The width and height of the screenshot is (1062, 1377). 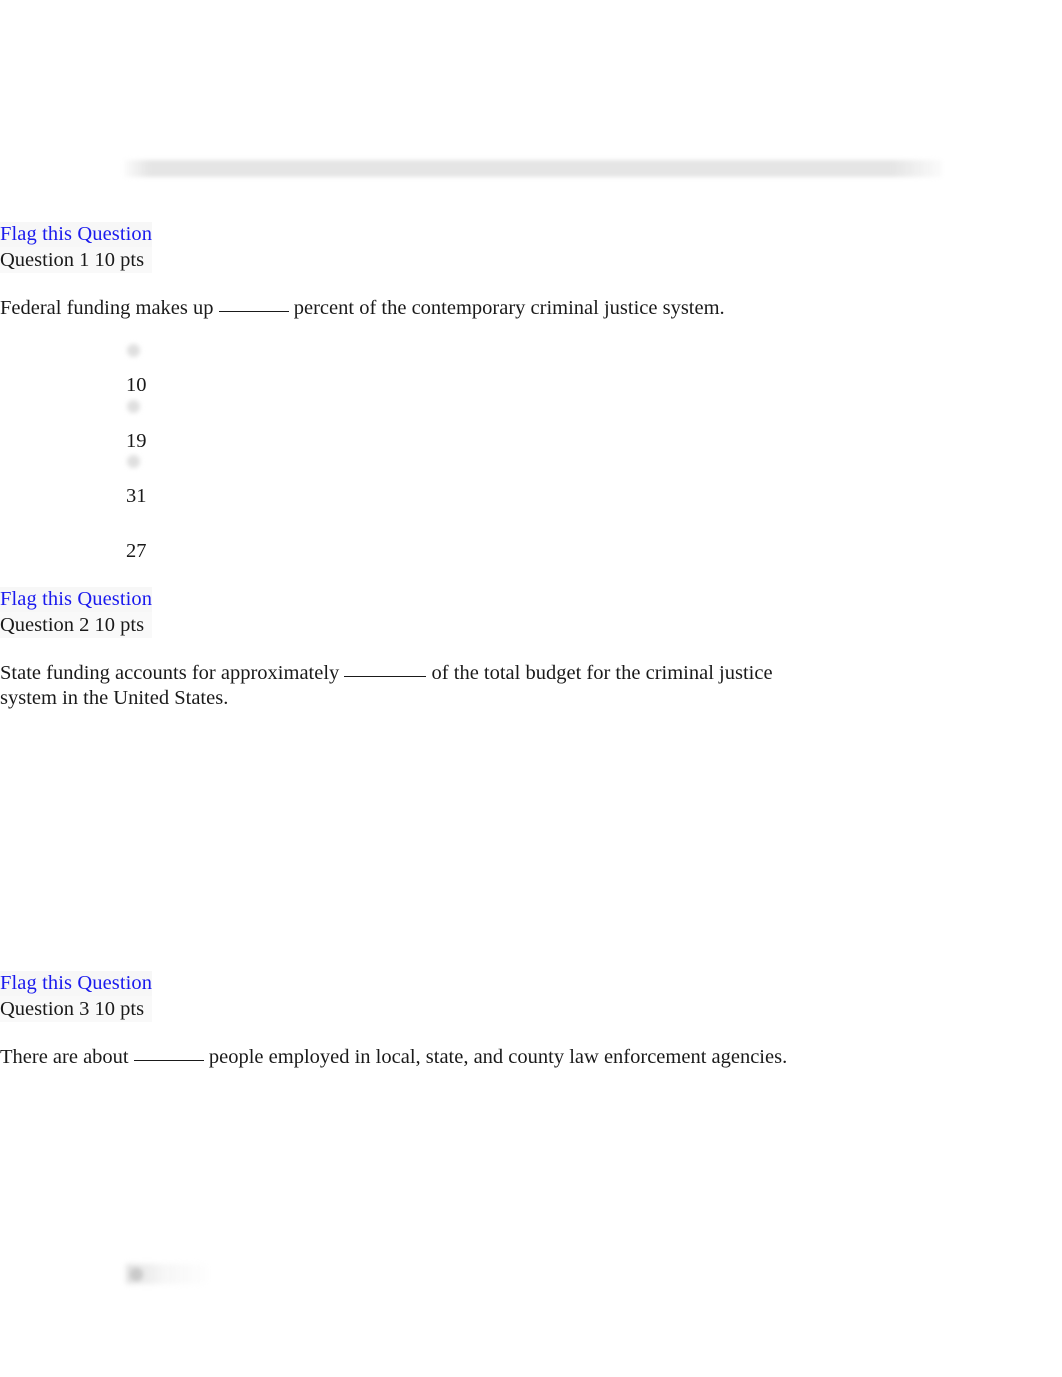 I want to click on option-label: 27, so click(x=136, y=551).